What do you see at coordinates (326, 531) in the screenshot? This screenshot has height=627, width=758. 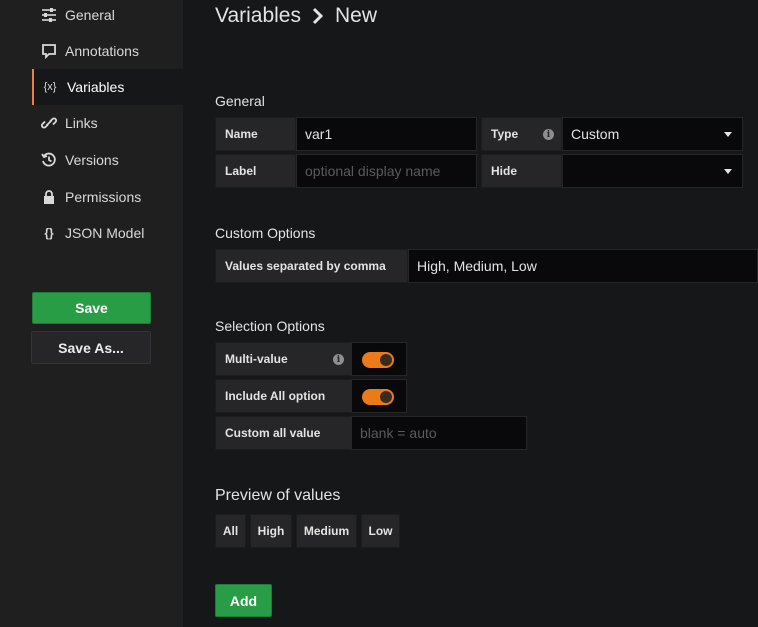 I see `preview-value-tag: Medium` at bounding box center [326, 531].